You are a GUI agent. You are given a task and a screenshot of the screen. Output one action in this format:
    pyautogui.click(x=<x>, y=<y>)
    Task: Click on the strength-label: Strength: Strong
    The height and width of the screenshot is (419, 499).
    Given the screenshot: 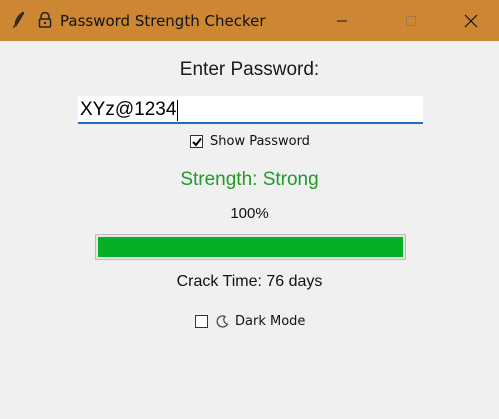 What is the action you would take?
    pyautogui.click(x=249, y=179)
    